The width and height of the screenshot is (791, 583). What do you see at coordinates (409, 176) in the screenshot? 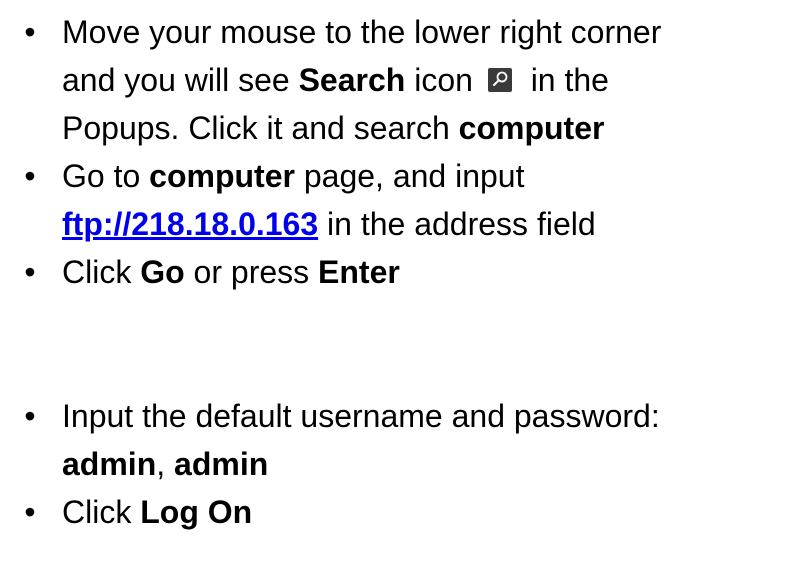
I see `text-run: page, and input` at bounding box center [409, 176].